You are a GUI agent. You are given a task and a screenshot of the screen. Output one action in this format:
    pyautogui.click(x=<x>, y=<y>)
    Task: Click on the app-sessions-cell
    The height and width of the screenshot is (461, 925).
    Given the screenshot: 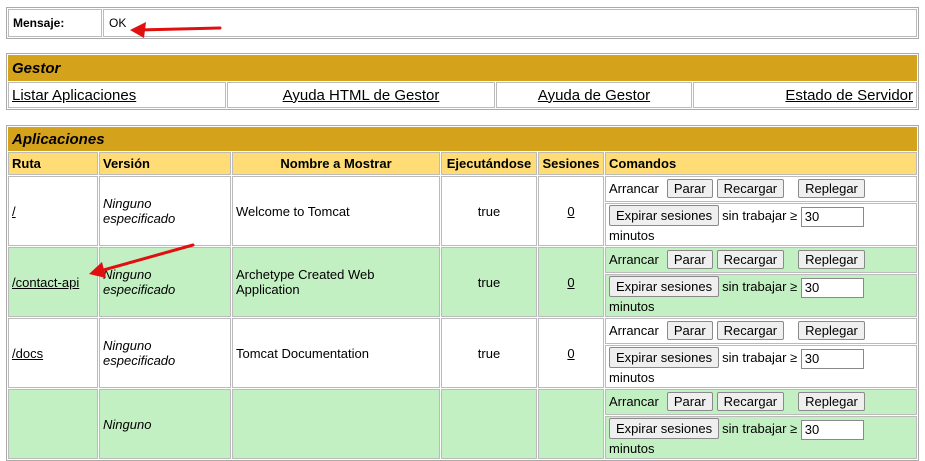 What is the action you would take?
    pyautogui.click(x=571, y=424)
    